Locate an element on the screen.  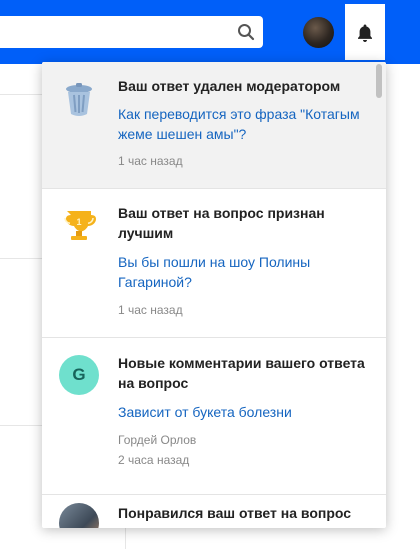
bell-icon is located at coordinates (365, 33).